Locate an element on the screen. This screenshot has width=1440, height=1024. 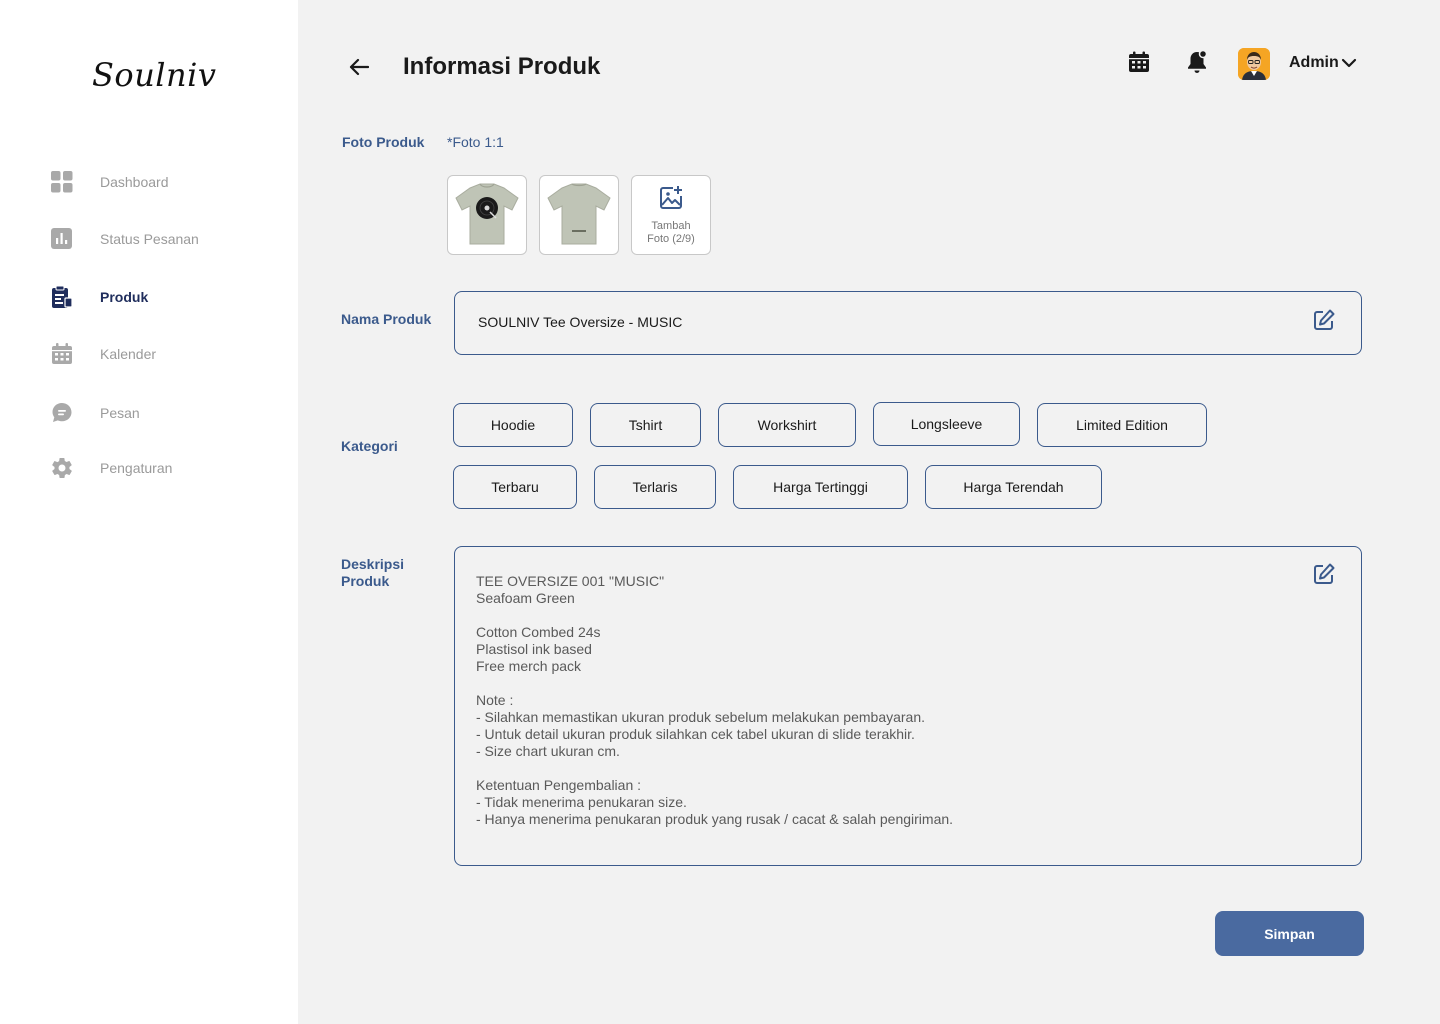
sidebar-item-pengaturan: Pengaturan is located at coordinates (111, 468).